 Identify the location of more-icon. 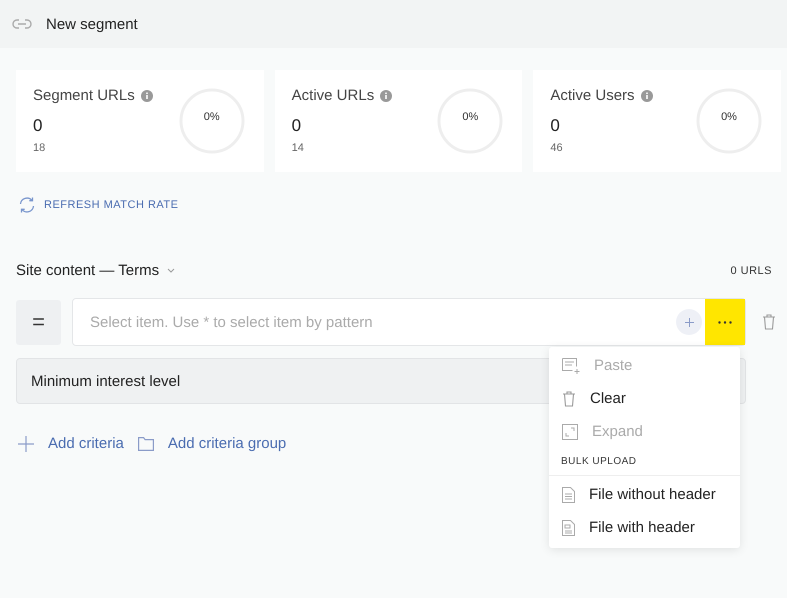
(725, 322).